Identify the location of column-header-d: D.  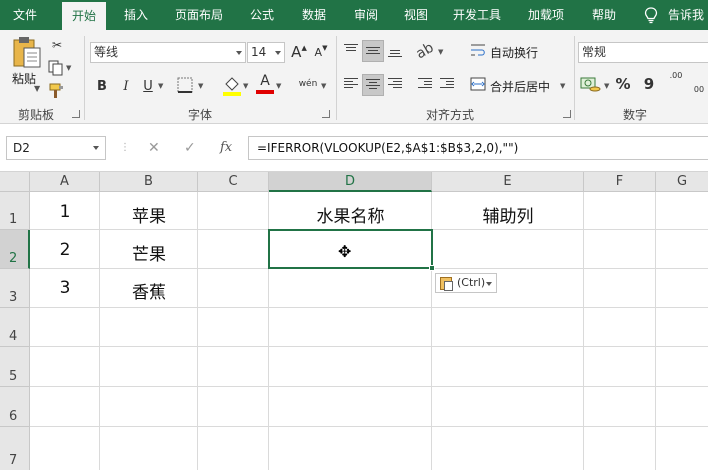
(350, 182).